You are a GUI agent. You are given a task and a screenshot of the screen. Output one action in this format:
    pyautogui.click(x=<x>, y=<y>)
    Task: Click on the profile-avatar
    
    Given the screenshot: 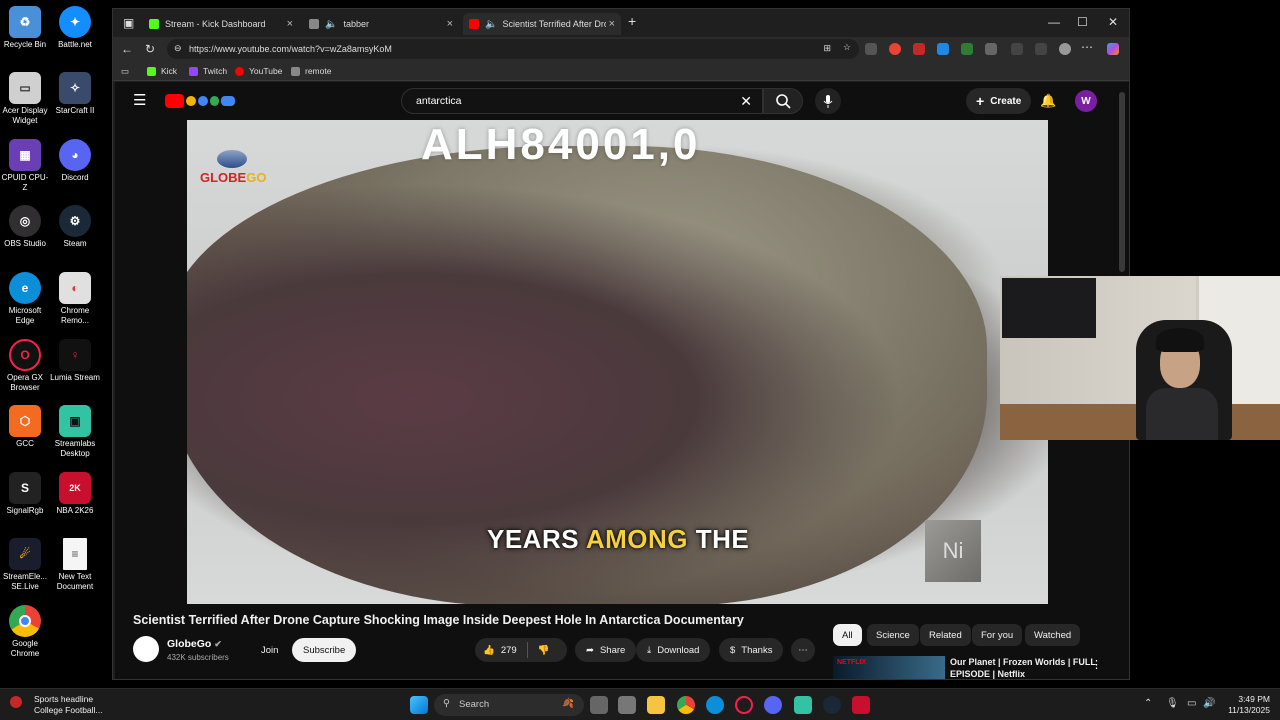 What is the action you would take?
    pyautogui.click(x=1065, y=49)
    